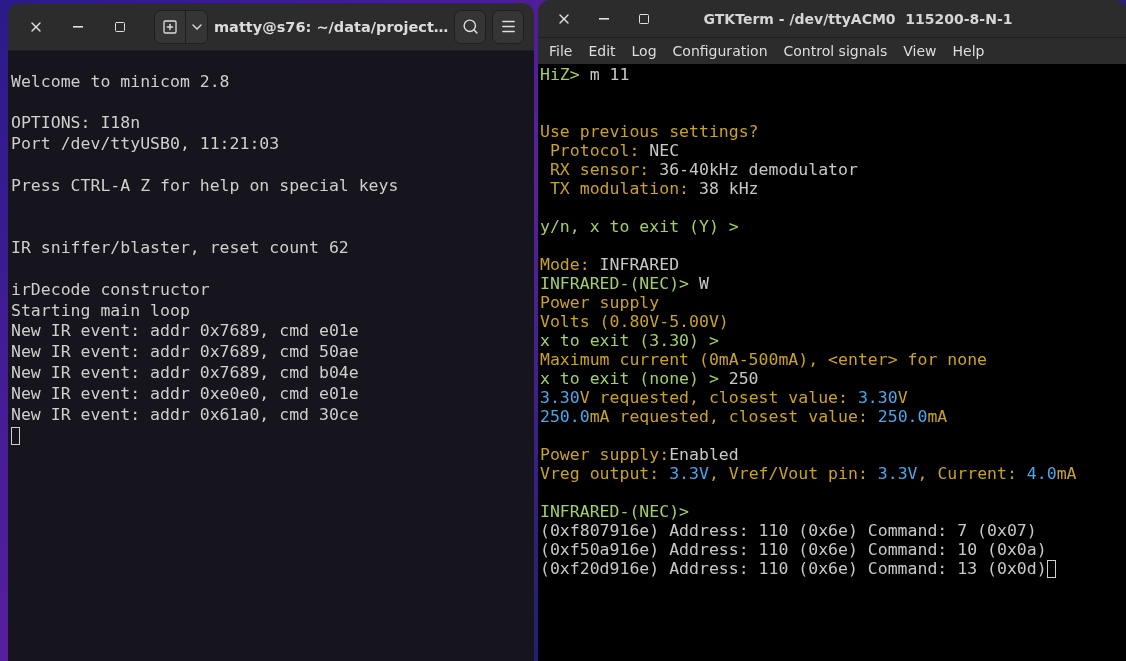  I want to click on terminal-line: New IR event: addr 0x7689, cmd b04e, so click(185, 373).